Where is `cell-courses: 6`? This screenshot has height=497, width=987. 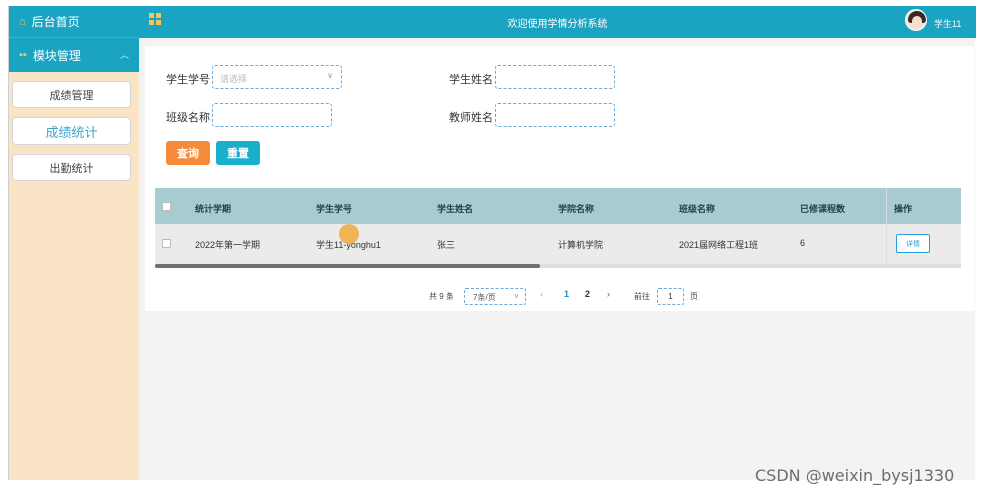
cell-courses: 6 is located at coordinates (803, 243).